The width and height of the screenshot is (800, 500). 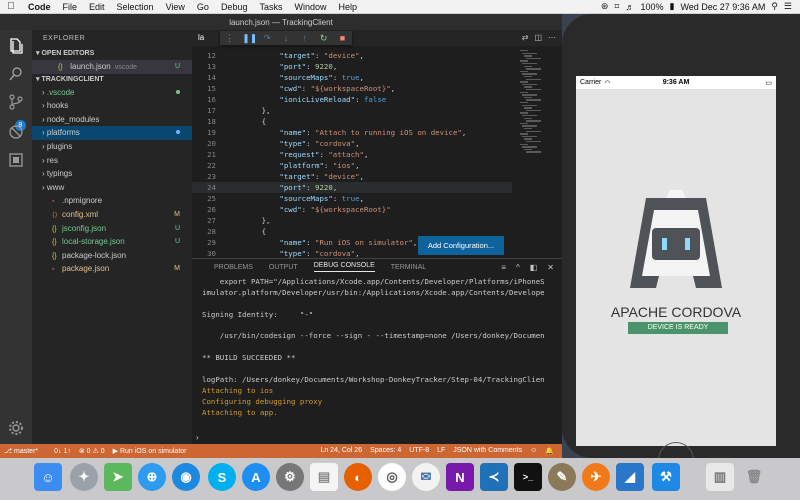 I want to click on tree-item-res: › res, so click(x=112, y=161).